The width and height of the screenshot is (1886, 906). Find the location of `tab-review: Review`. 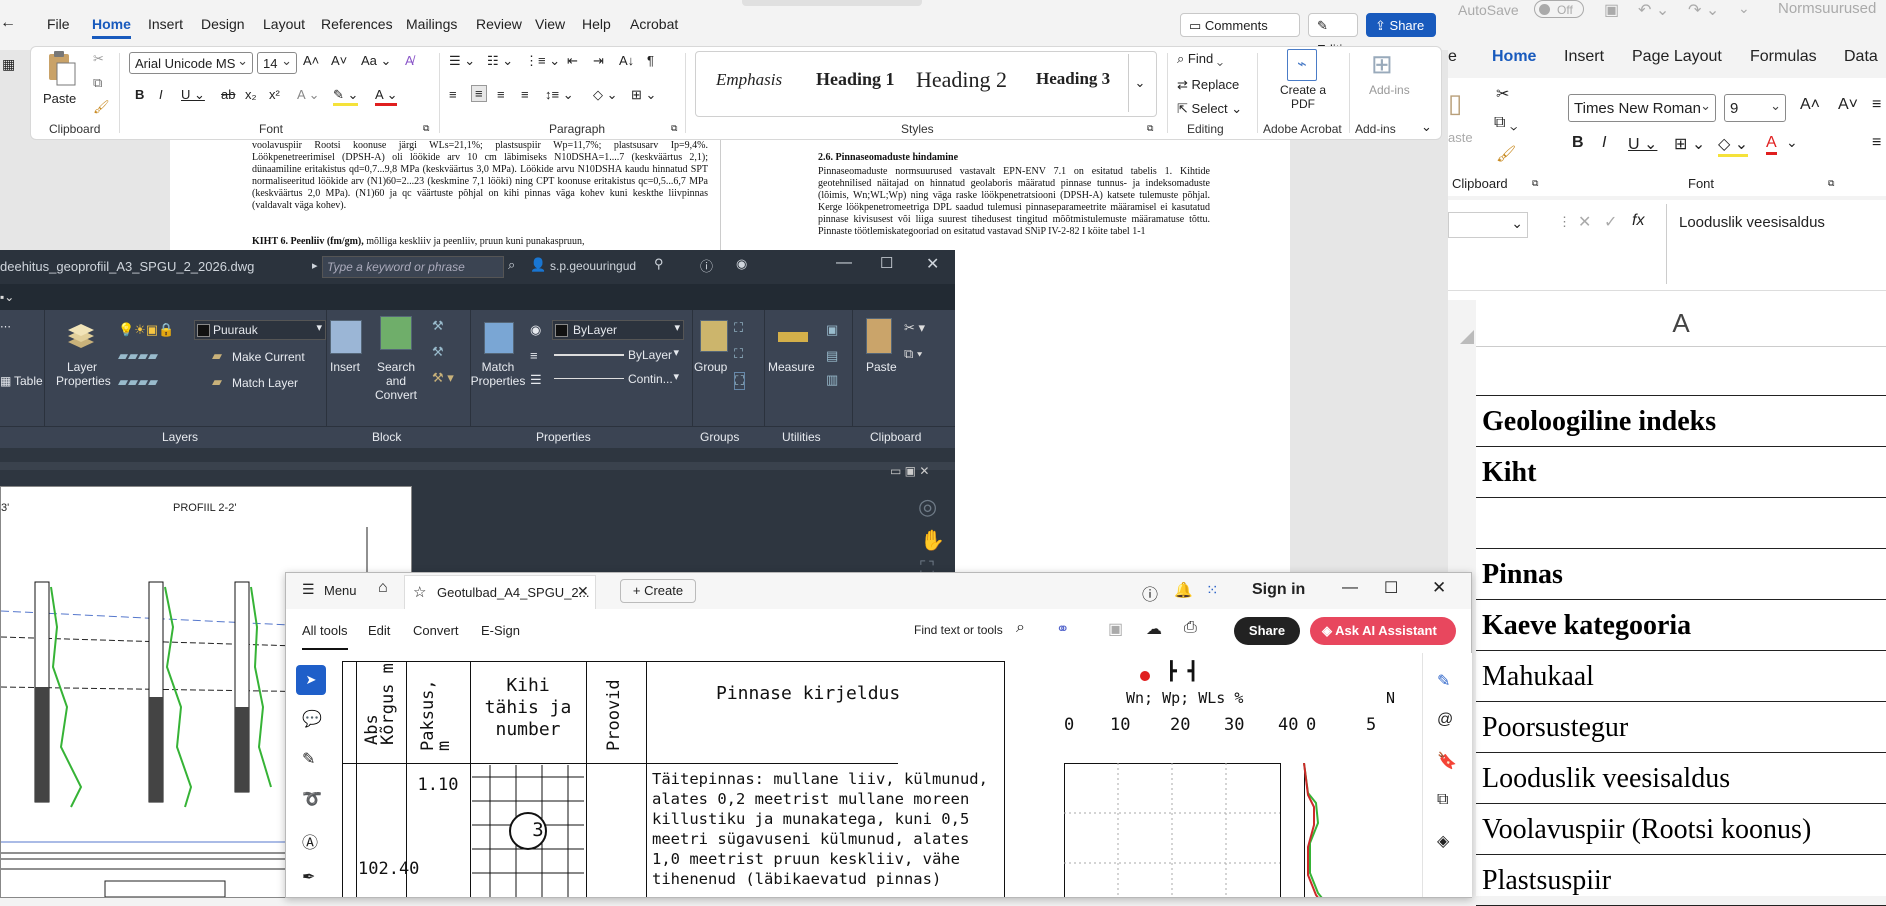

tab-review: Review is located at coordinates (499, 24).